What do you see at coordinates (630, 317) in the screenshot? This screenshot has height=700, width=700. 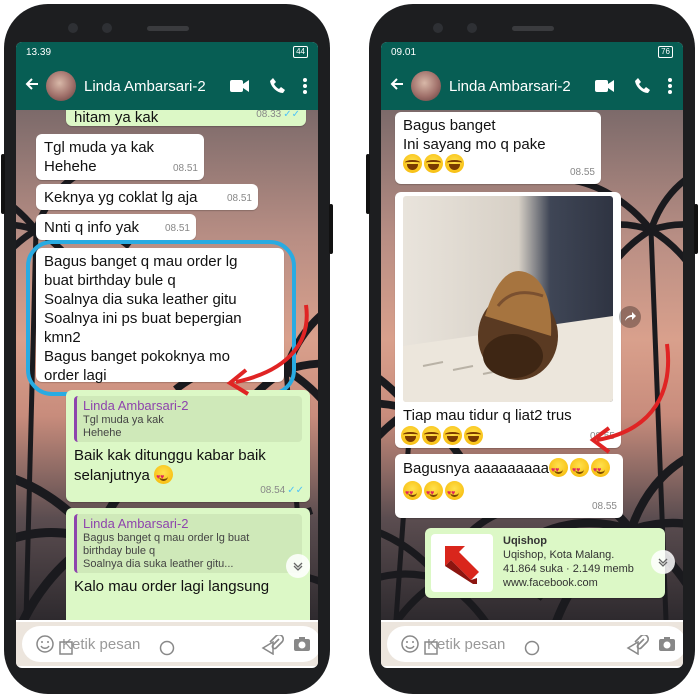 I see `forward-icon` at bounding box center [630, 317].